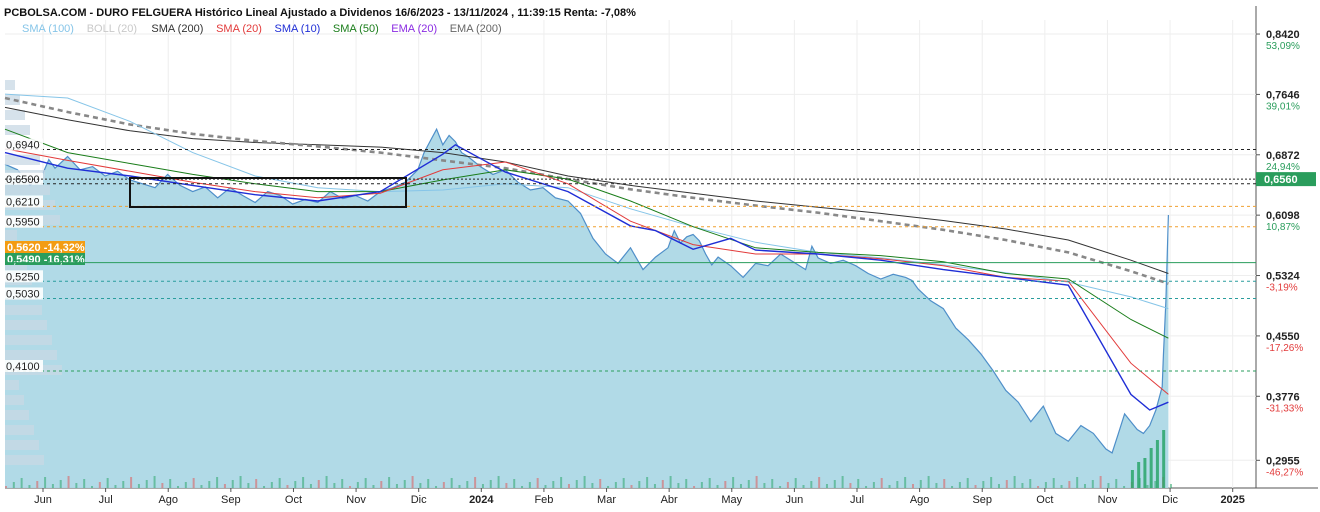 The height and width of the screenshot is (512, 1320). Describe the element at coordinates (1283, 277) in the screenshot. I see `y-tick-label: 0,5324` at that location.